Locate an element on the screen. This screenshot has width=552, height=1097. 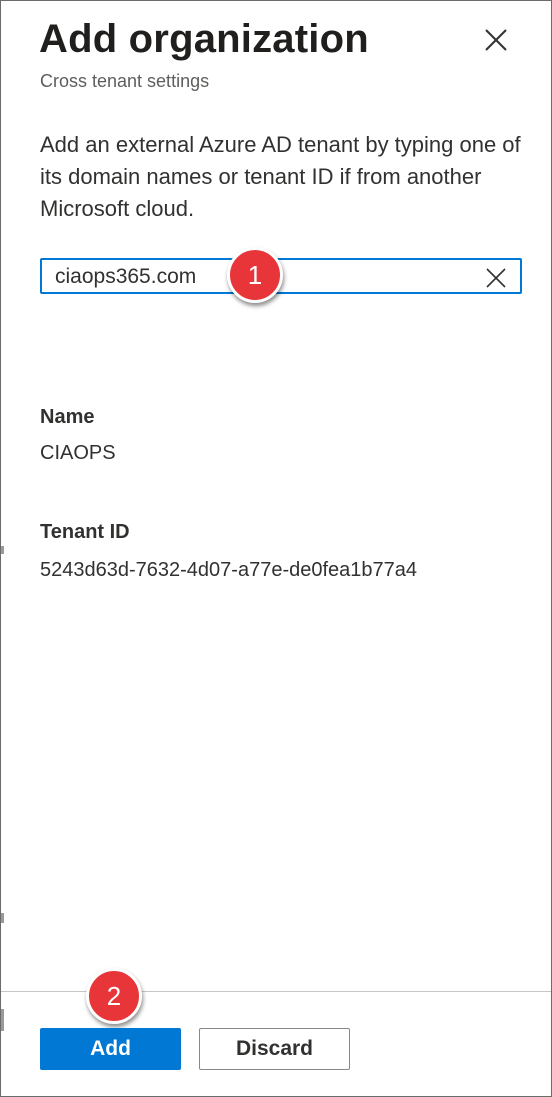
name-label: Name is located at coordinates (67, 417).